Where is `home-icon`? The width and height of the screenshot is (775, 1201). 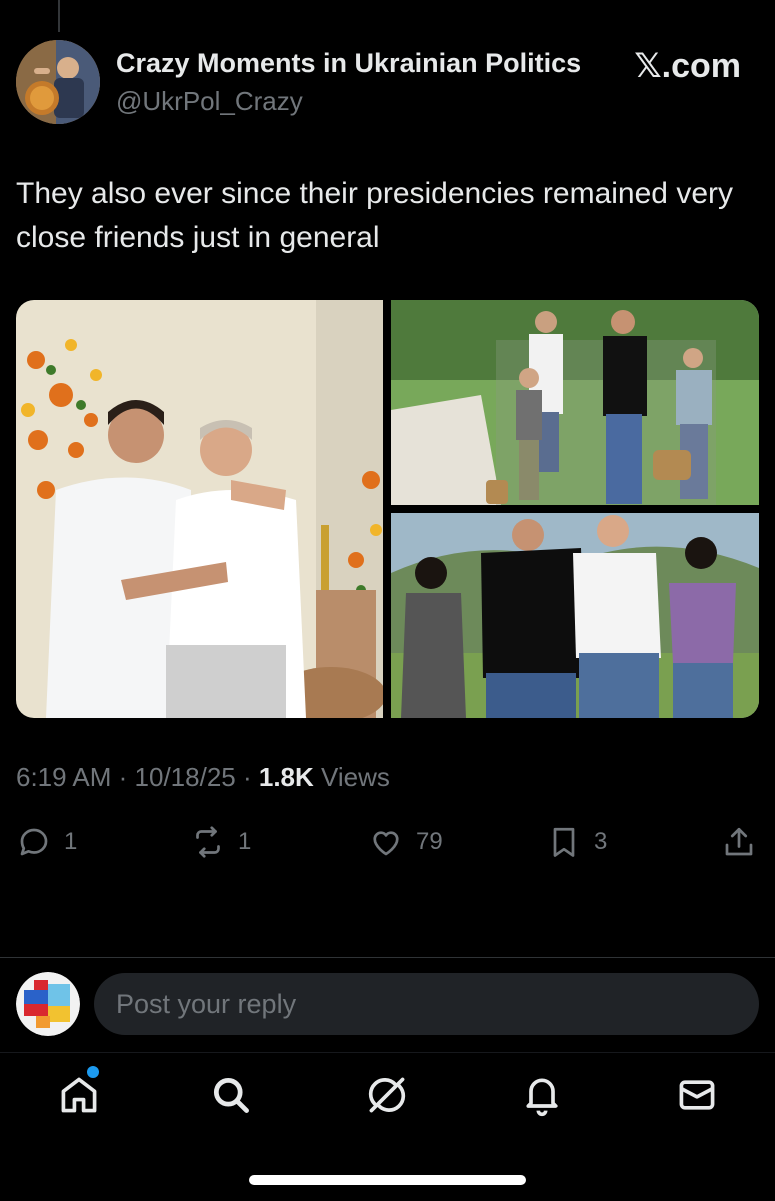
home-icon is located at coordinates (79, 1095).